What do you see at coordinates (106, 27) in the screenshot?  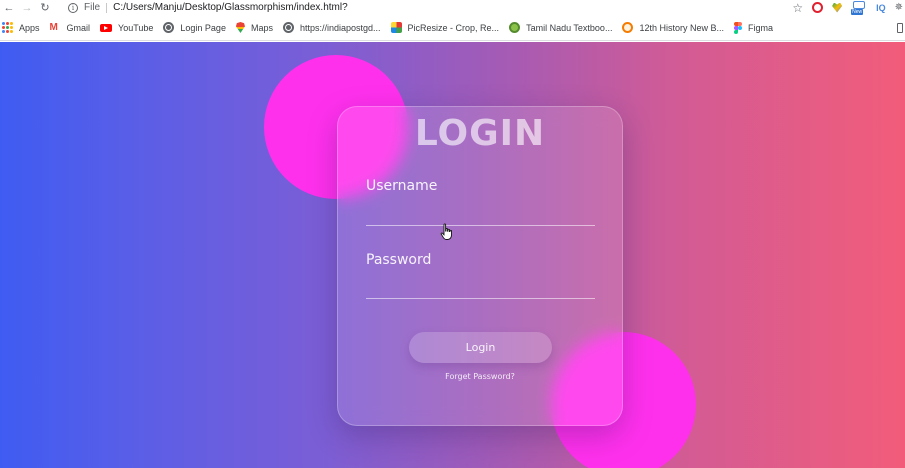 I see `youtube-icon` at bounding box center [106, 27].